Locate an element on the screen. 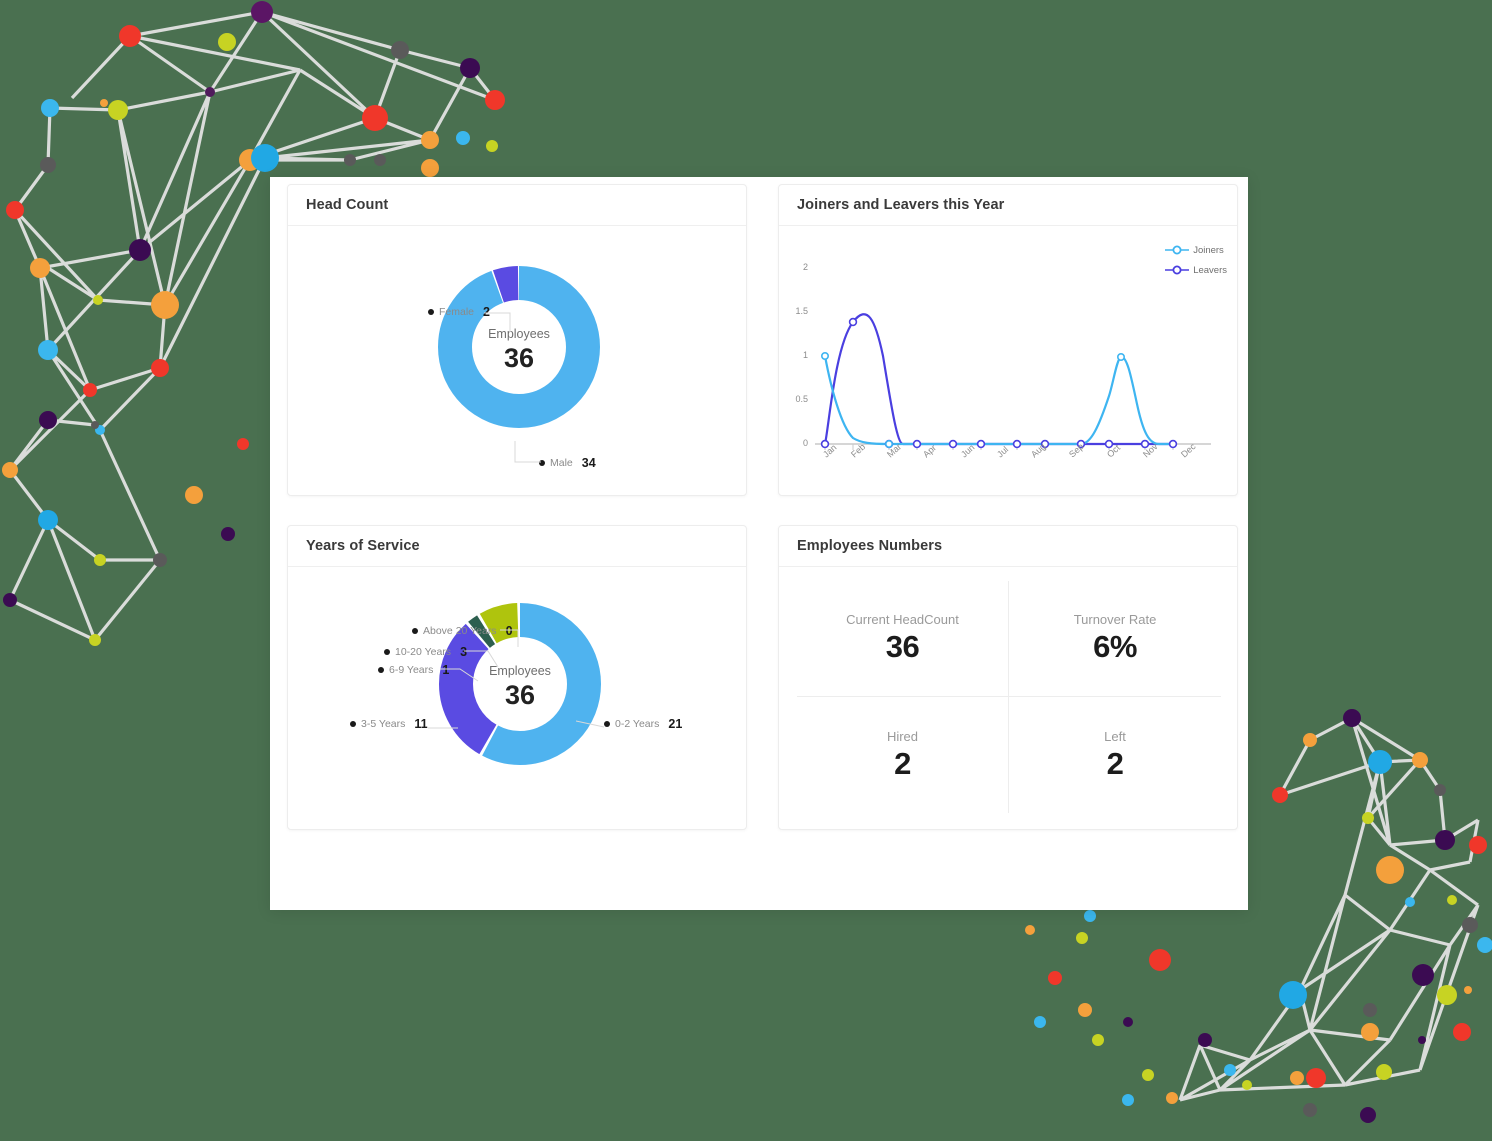 The image size is (1492, 1141). years-label-6-9: 6-9 Years 1 is located at coordinates (413, 670).